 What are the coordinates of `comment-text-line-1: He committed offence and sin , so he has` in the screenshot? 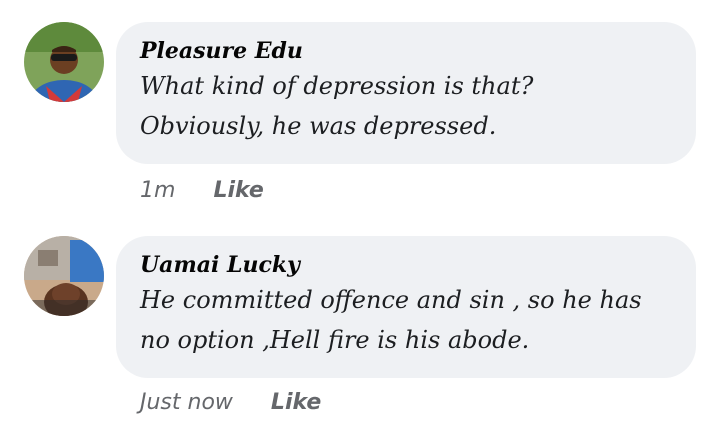 It's located at (391, 300).